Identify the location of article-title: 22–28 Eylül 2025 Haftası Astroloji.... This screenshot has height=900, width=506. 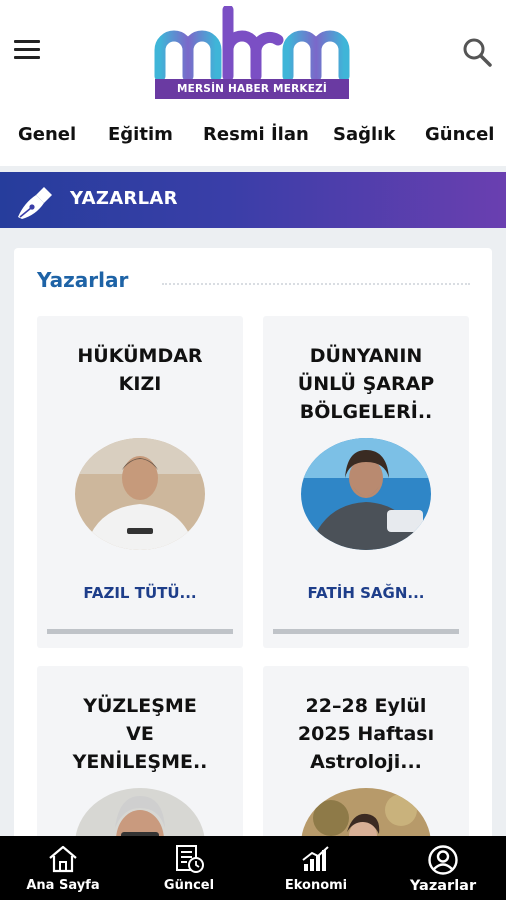
(366, 734).